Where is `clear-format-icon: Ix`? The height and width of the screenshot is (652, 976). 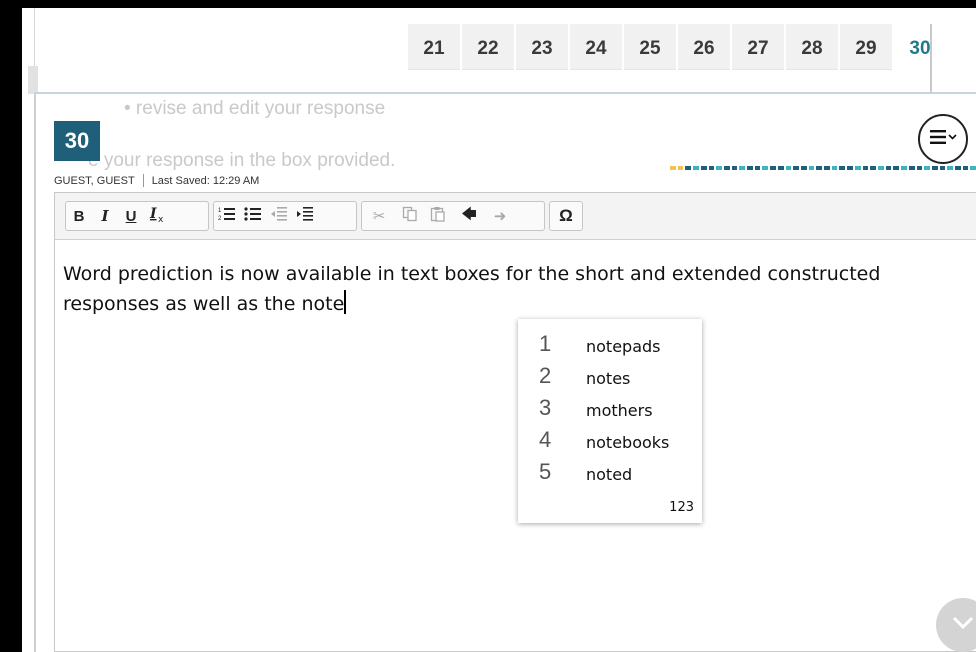 clear-format-icon: Ix is located at coordinates (157, 216).